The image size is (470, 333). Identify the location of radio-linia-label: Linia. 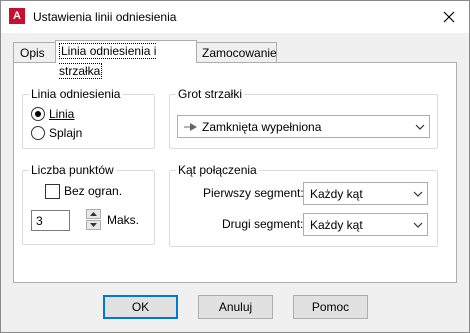
(62, 114).